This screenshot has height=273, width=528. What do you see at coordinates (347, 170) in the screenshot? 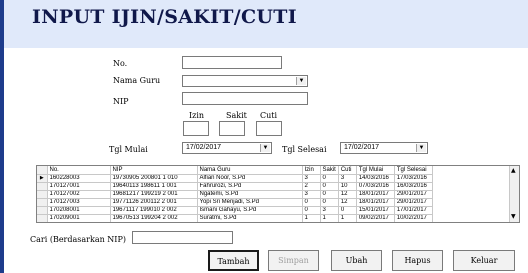
I see `column-header: Cuti` at bounding box center [347, 170].